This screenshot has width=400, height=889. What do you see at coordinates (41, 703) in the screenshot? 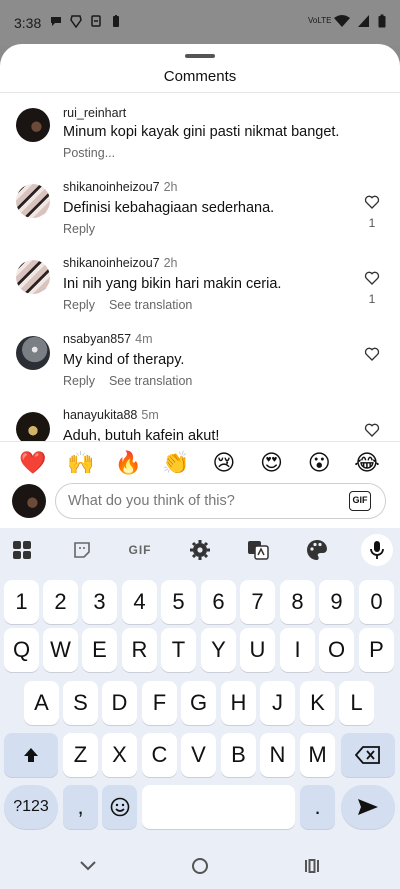
I see `key-a: A` at bounding box center [41, 703].